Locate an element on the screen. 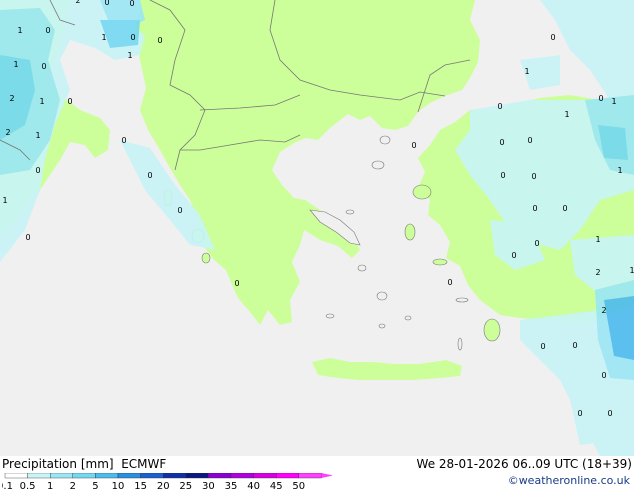 The height and width of the screenshot is (490, 634). scale-tick-label: 45 is located at coordinates (276, 485).